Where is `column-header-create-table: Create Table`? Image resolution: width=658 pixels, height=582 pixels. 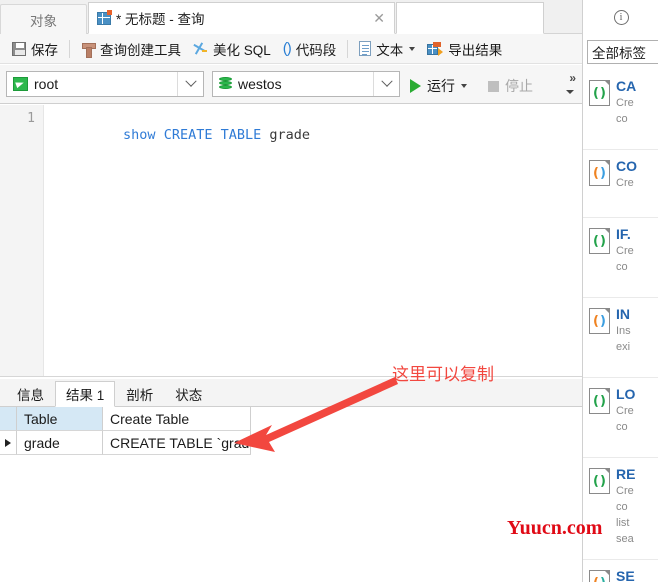
column-header-create-table: Create Table is located at coordinates (177, 419).